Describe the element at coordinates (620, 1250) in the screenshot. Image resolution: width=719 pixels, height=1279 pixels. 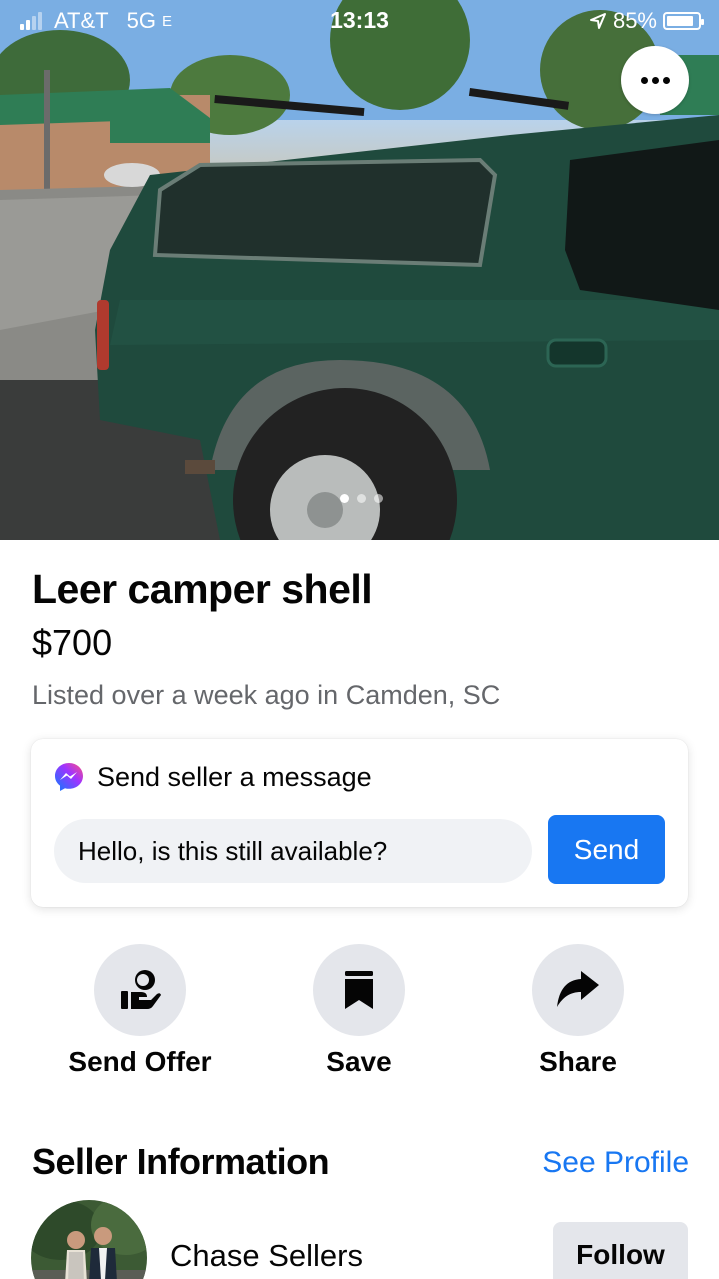
I see `follow-button: Follow` at that location.